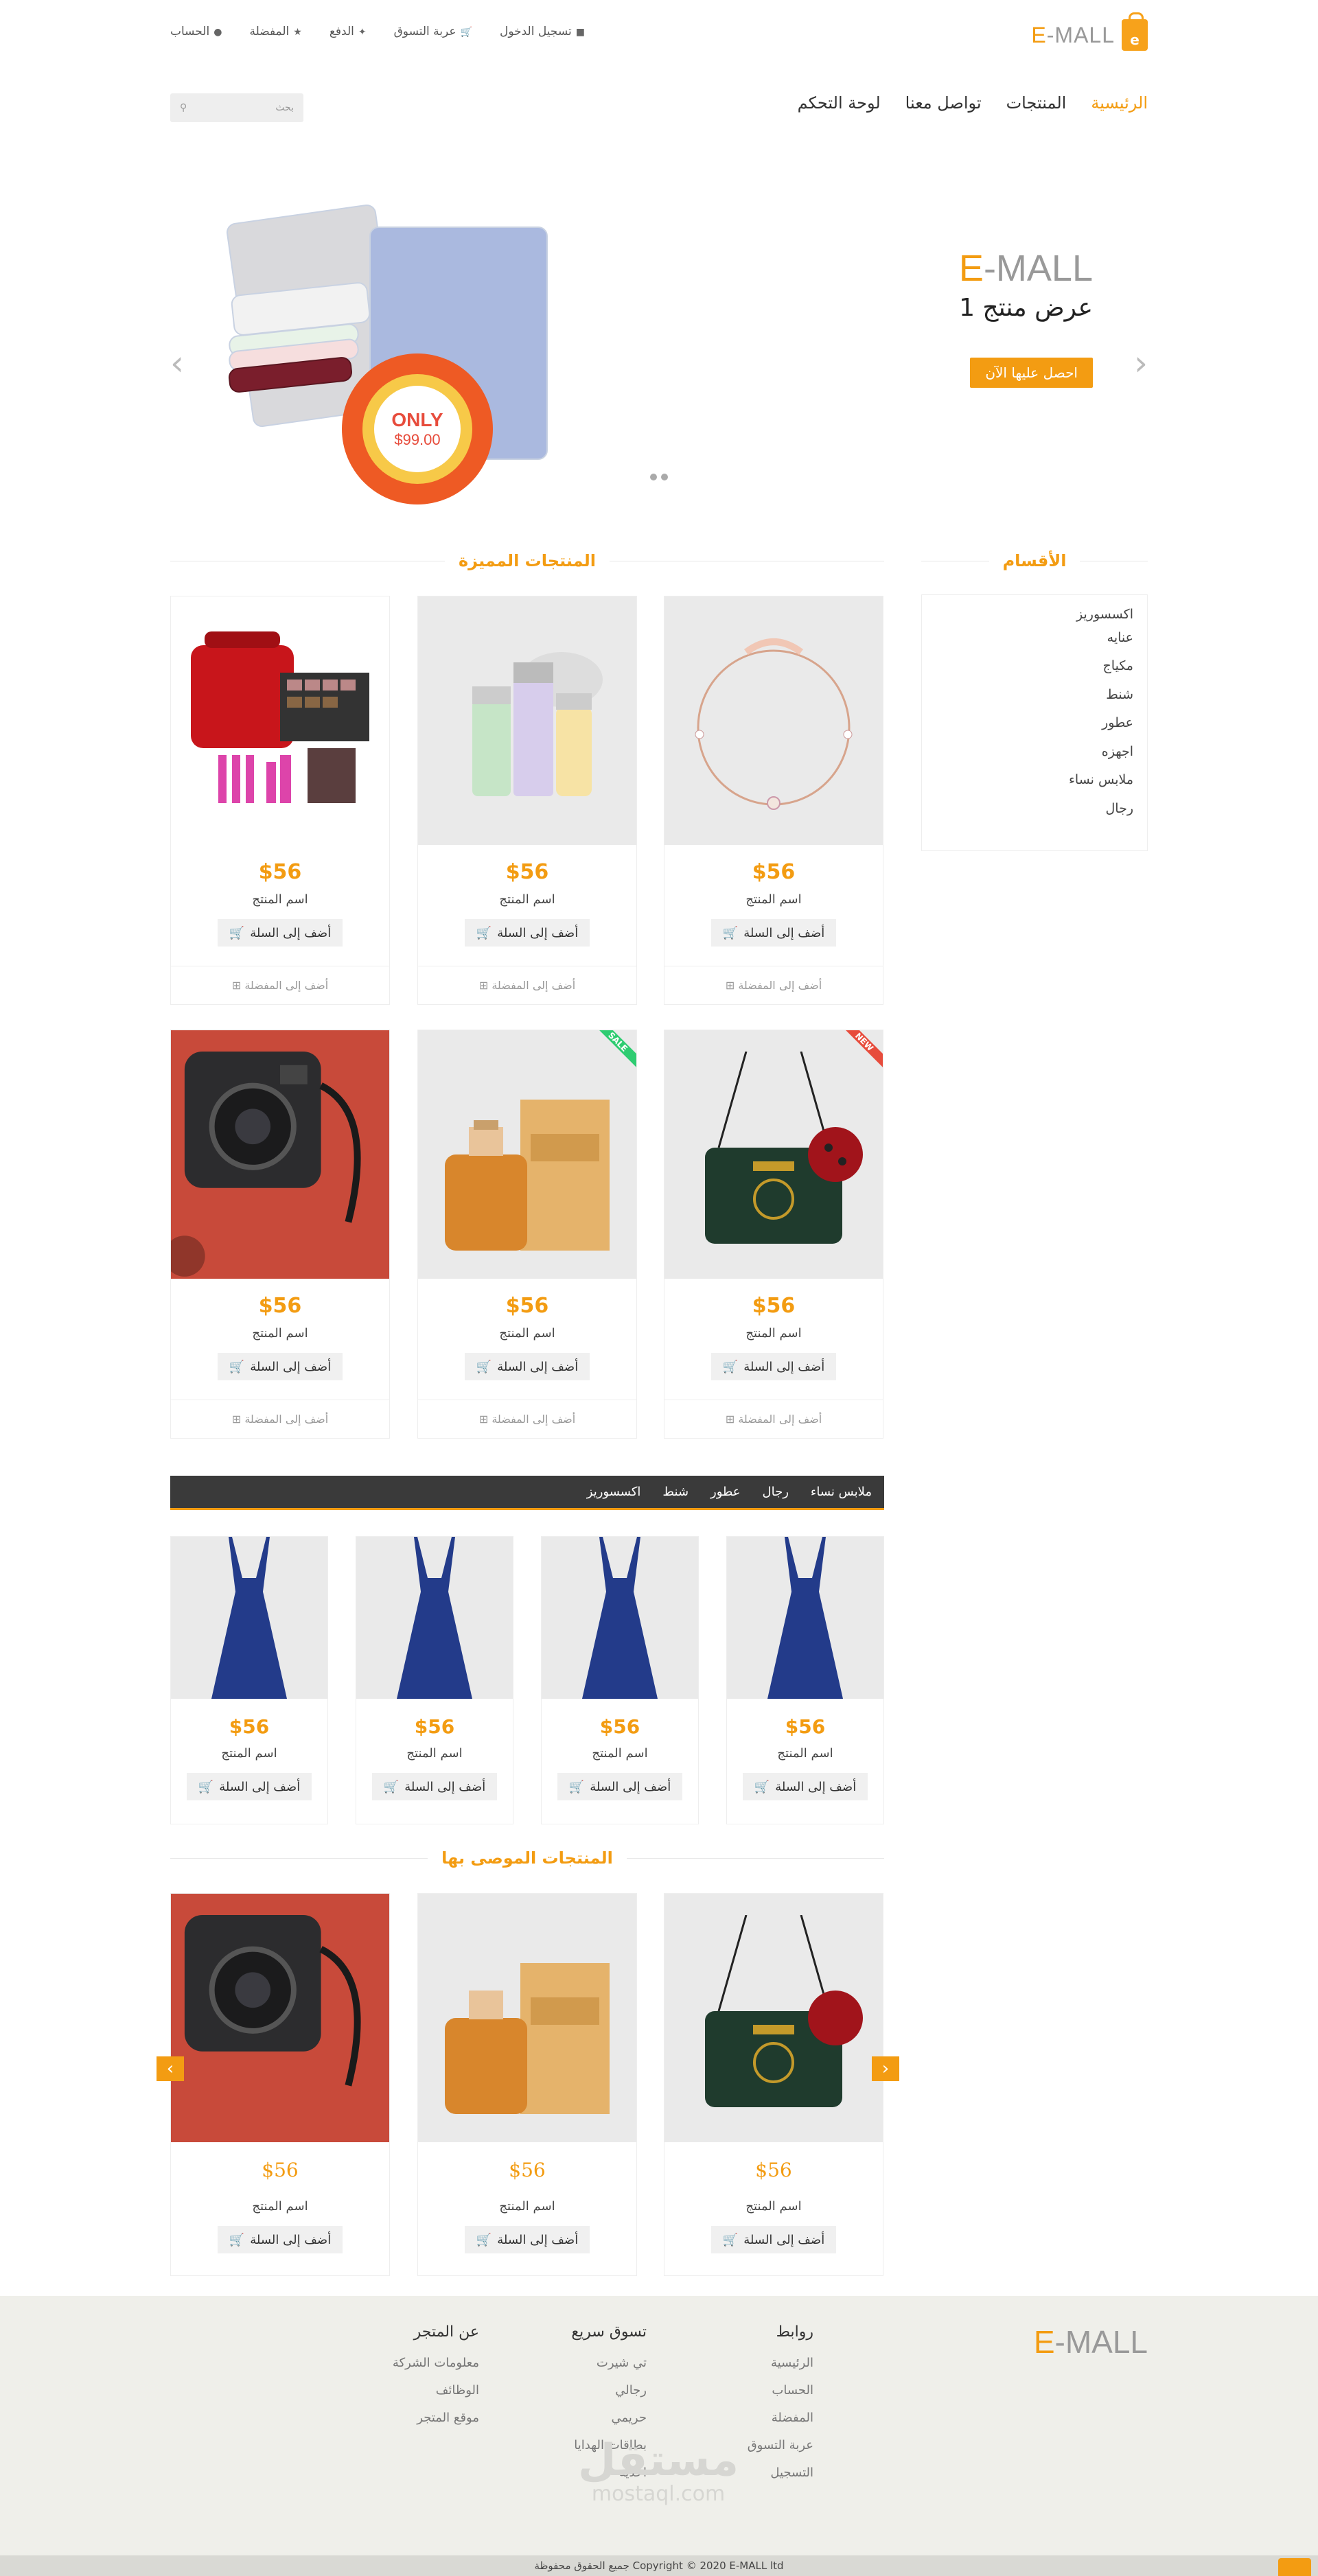  Describe the element at coordinates (436, 2418) in the screenshot. I see `footer-link: موقع المتجر` at that location.